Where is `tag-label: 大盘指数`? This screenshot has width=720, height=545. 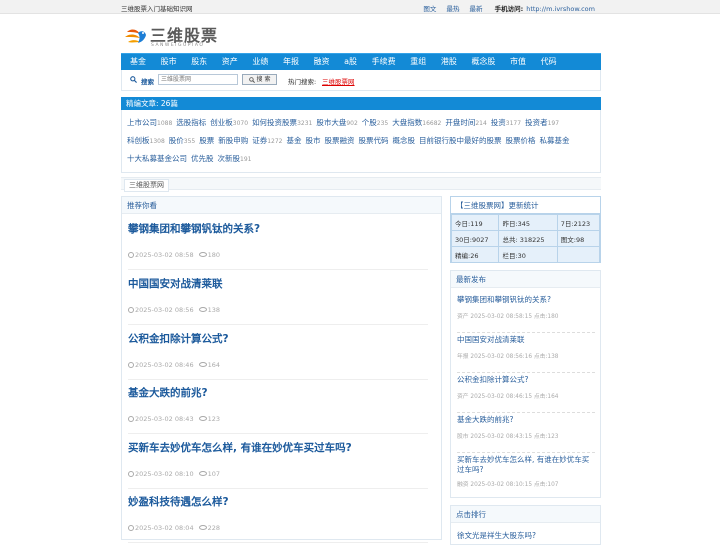 tag-label: 大盘指数 is located at coordinates (407, 122).